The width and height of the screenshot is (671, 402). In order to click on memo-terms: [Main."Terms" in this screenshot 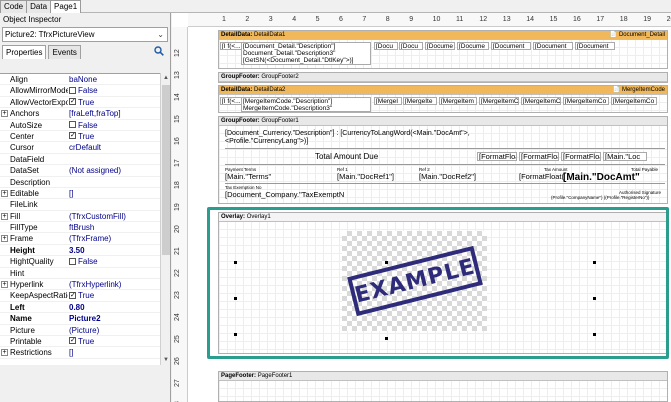, I will do `click(248, 177)`.